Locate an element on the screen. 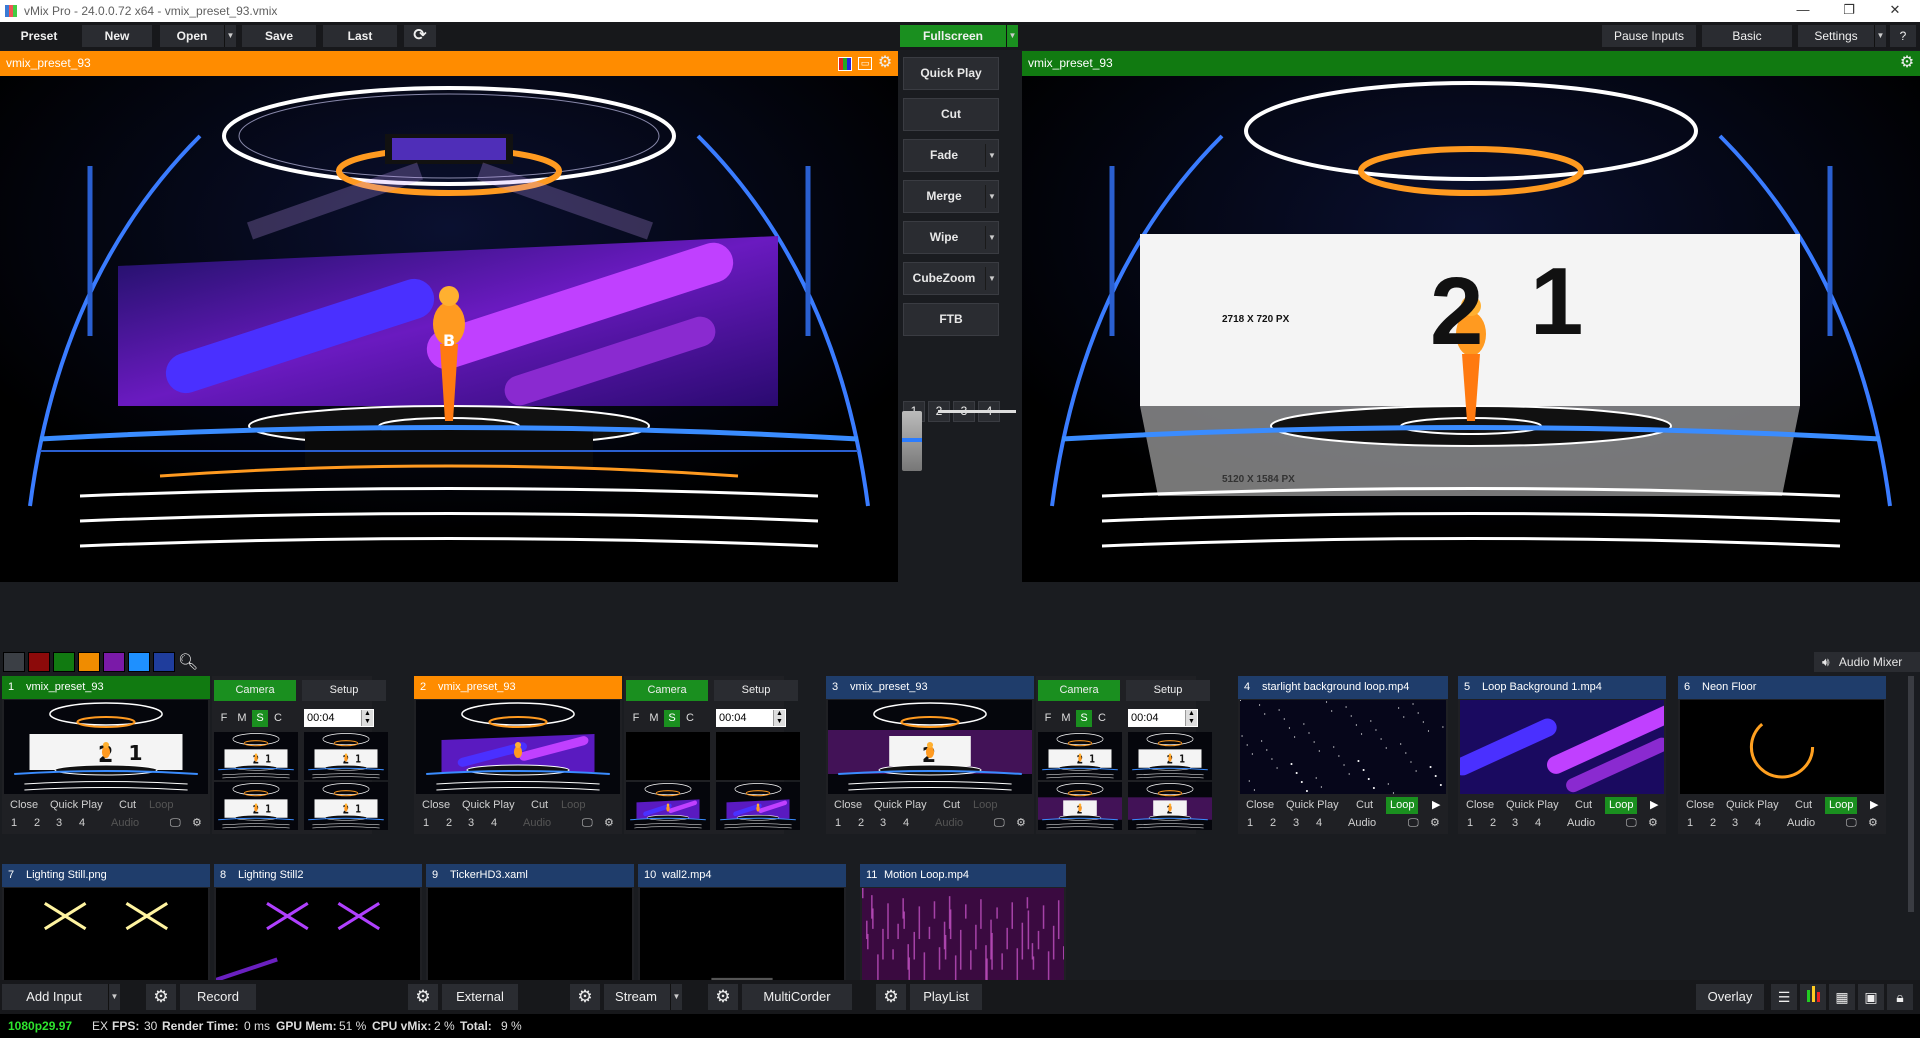 The width and height of the screenshot is (1920, 1038). output-settings-icon: ⚙ is located at coordinates (1907, 63).